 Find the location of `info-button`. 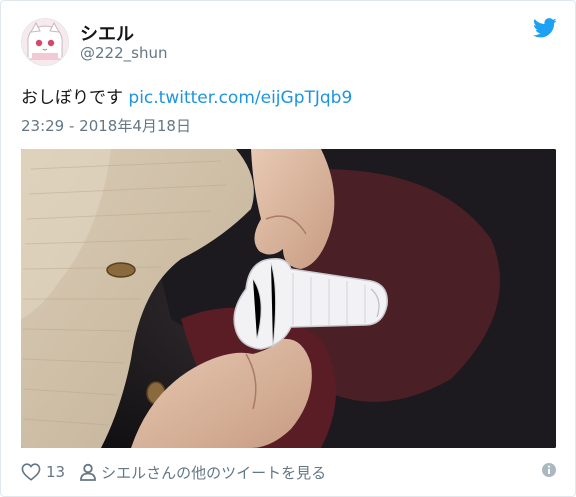

info-button is located at coordinates (549, 472).